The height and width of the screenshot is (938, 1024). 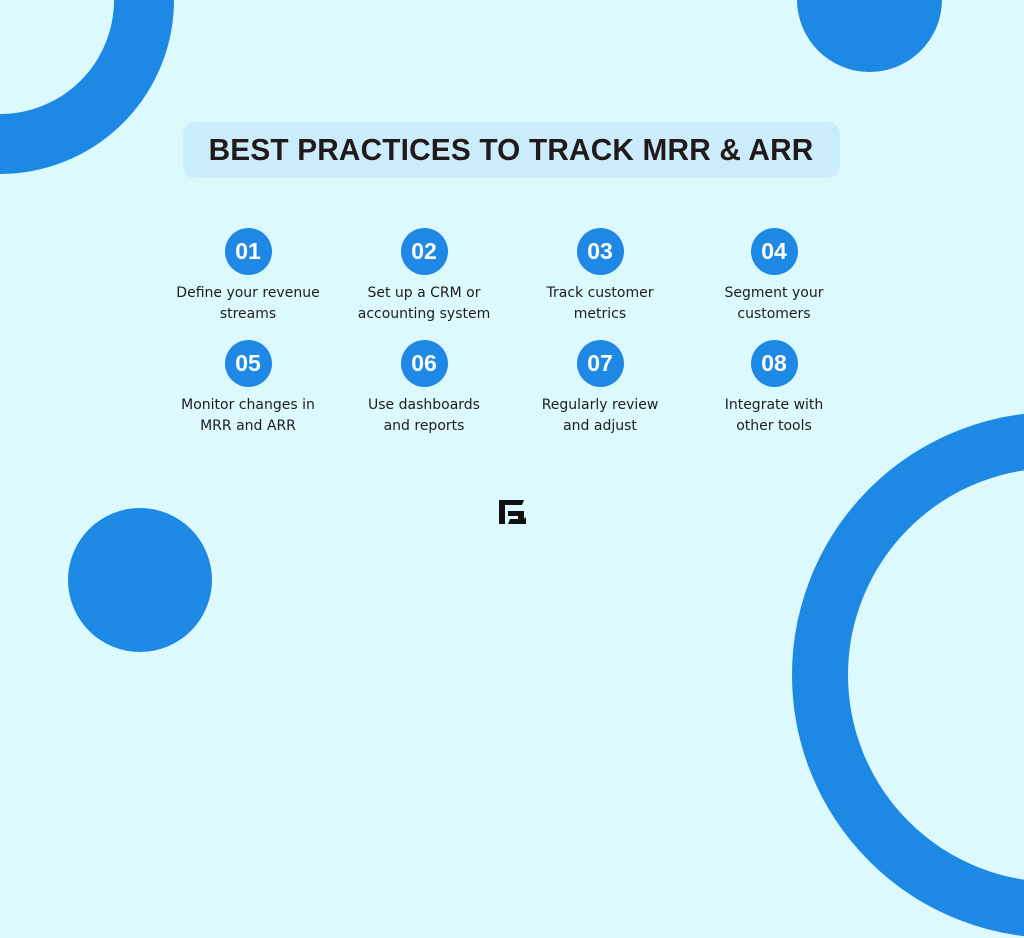 What do you see at coordinates (424, 276) in the screenshot?
I see `practice-item-02: 02 Set up a CRM or accounting system` at bounding box center [424, 276].